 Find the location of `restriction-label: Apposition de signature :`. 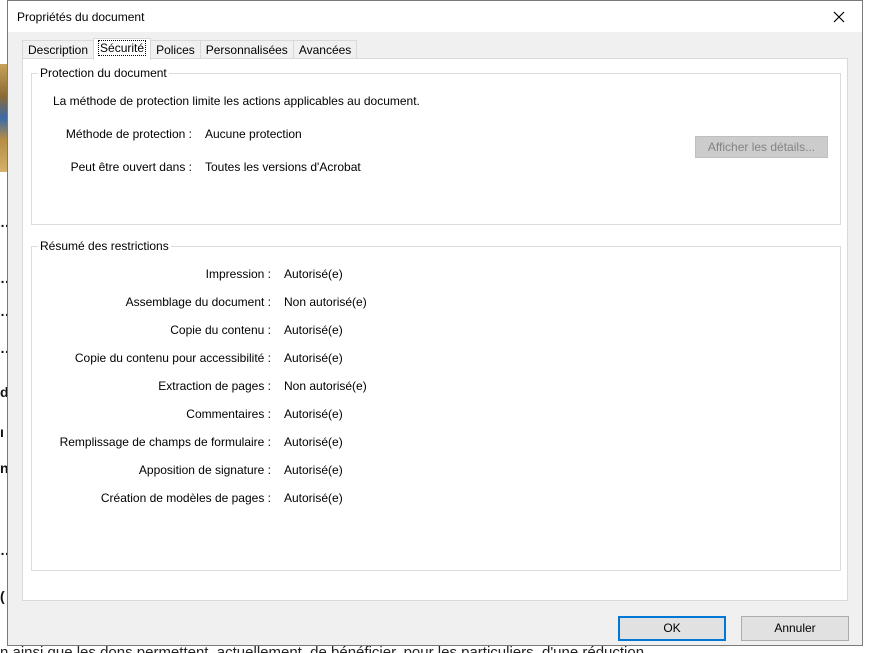

restriction-label: Apposition de signature : is located at coordinates (204, 470).